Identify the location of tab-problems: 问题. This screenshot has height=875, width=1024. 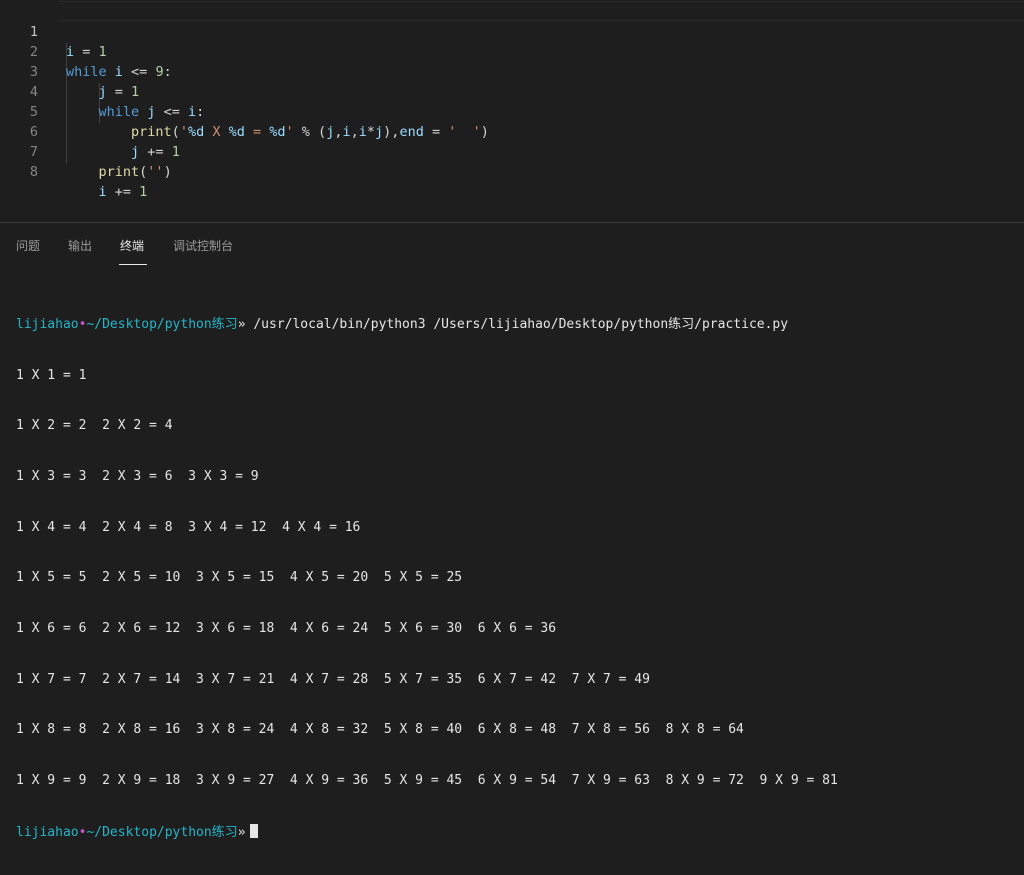
(28, 246).